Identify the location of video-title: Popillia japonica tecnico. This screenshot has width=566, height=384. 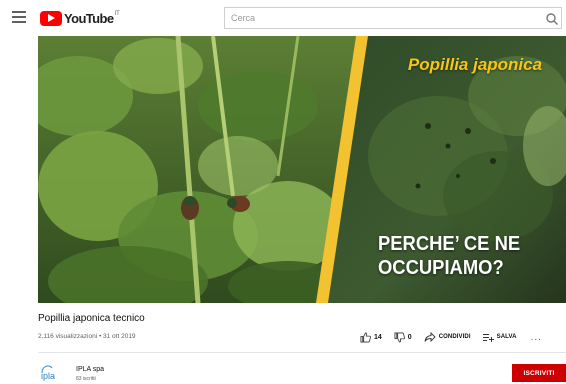
(91, 318).